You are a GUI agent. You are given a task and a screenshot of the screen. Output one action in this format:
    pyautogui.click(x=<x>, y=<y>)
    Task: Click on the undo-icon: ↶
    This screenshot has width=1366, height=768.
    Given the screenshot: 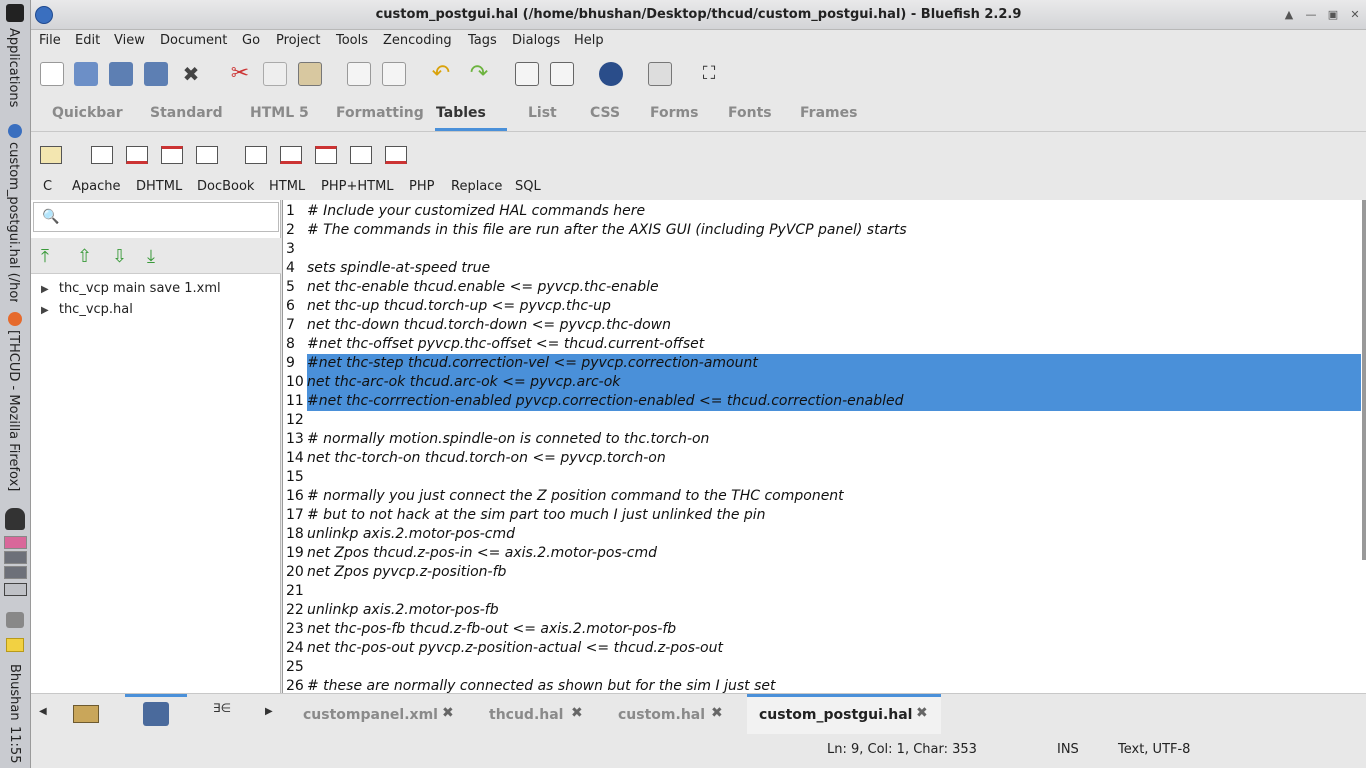 What is the action you would take?
    pyautogui.click(x=441, y=74)
    